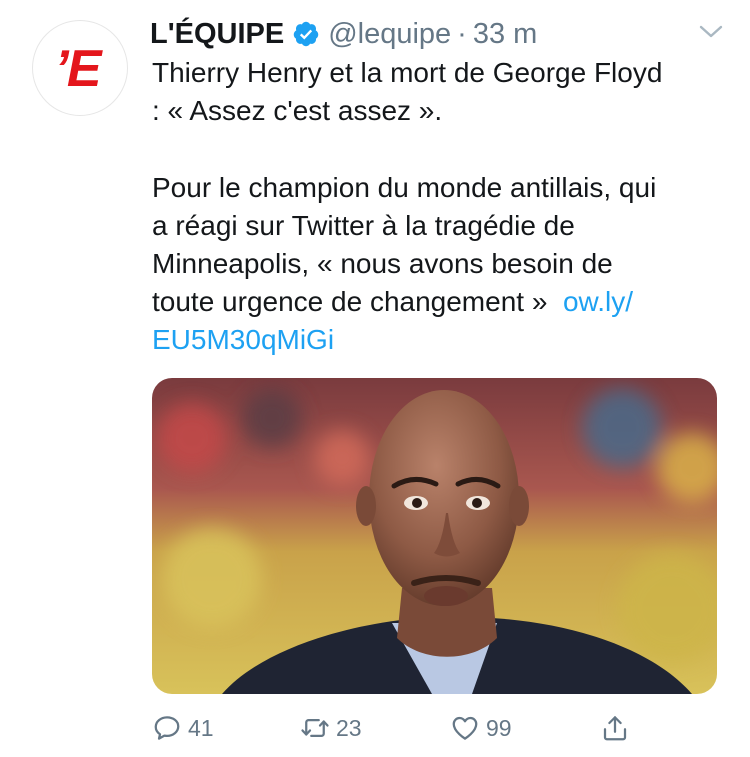  Describe the element at coordinates (217, 34) in the screenshot. I see `account-name: L'ÉQUIPE` at that location.